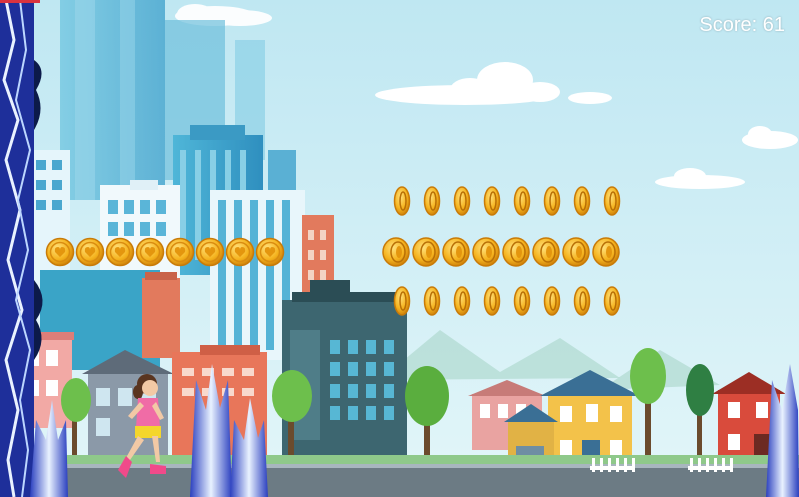 This screenshot has width=799, height=497. I want to click on score-label: Score:, so click(728, 25).